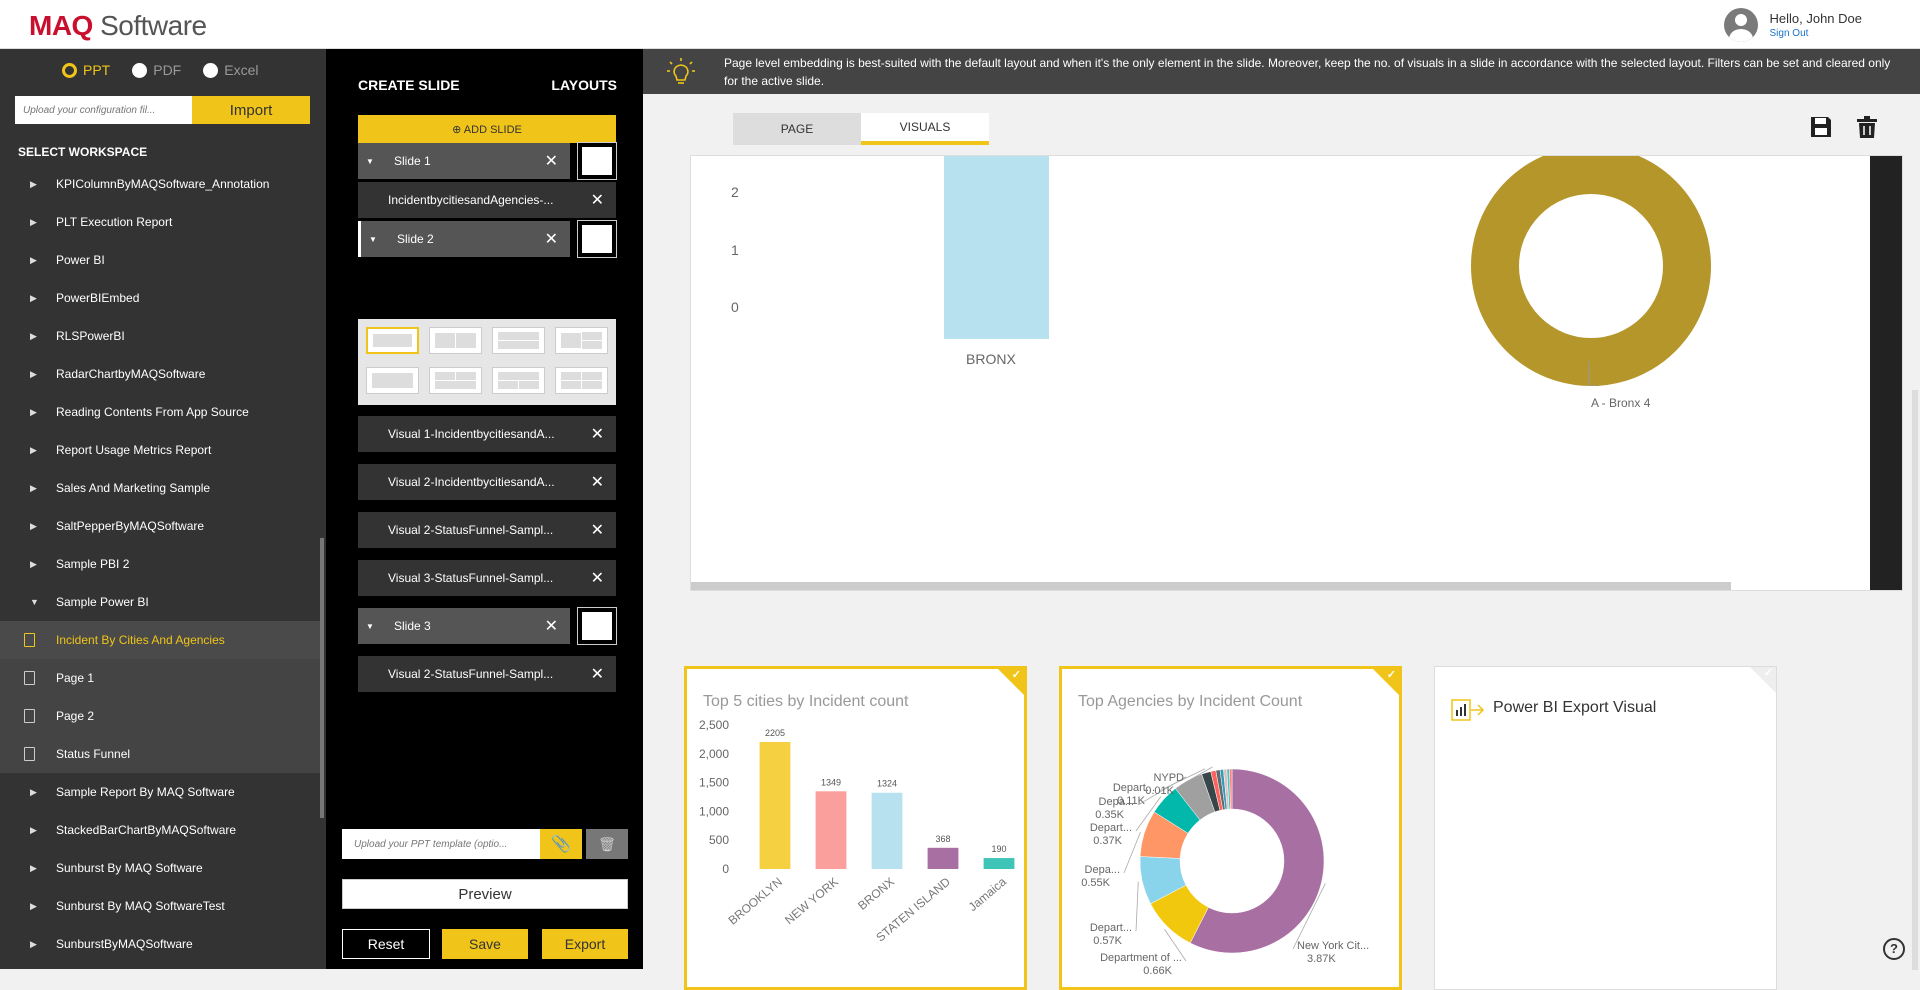  Describe the element at coordinates (160, 716) in the screenshot. I see `report-page-item: Page 2` at that location.